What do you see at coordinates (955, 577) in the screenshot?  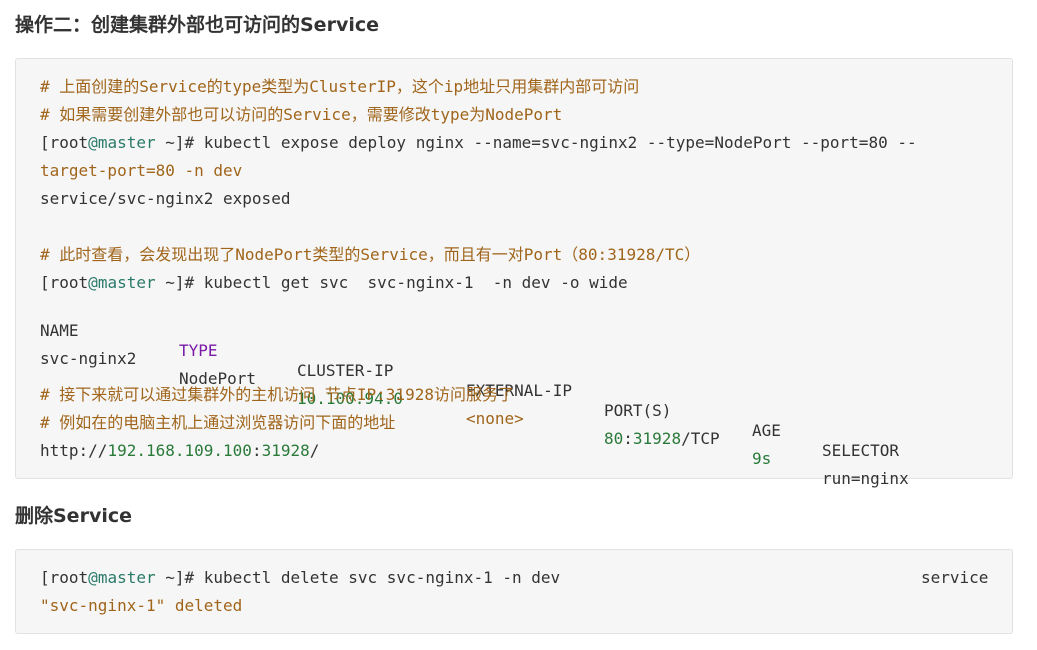 I see `command-output-wrap: service` at bounding box center [955, 577].